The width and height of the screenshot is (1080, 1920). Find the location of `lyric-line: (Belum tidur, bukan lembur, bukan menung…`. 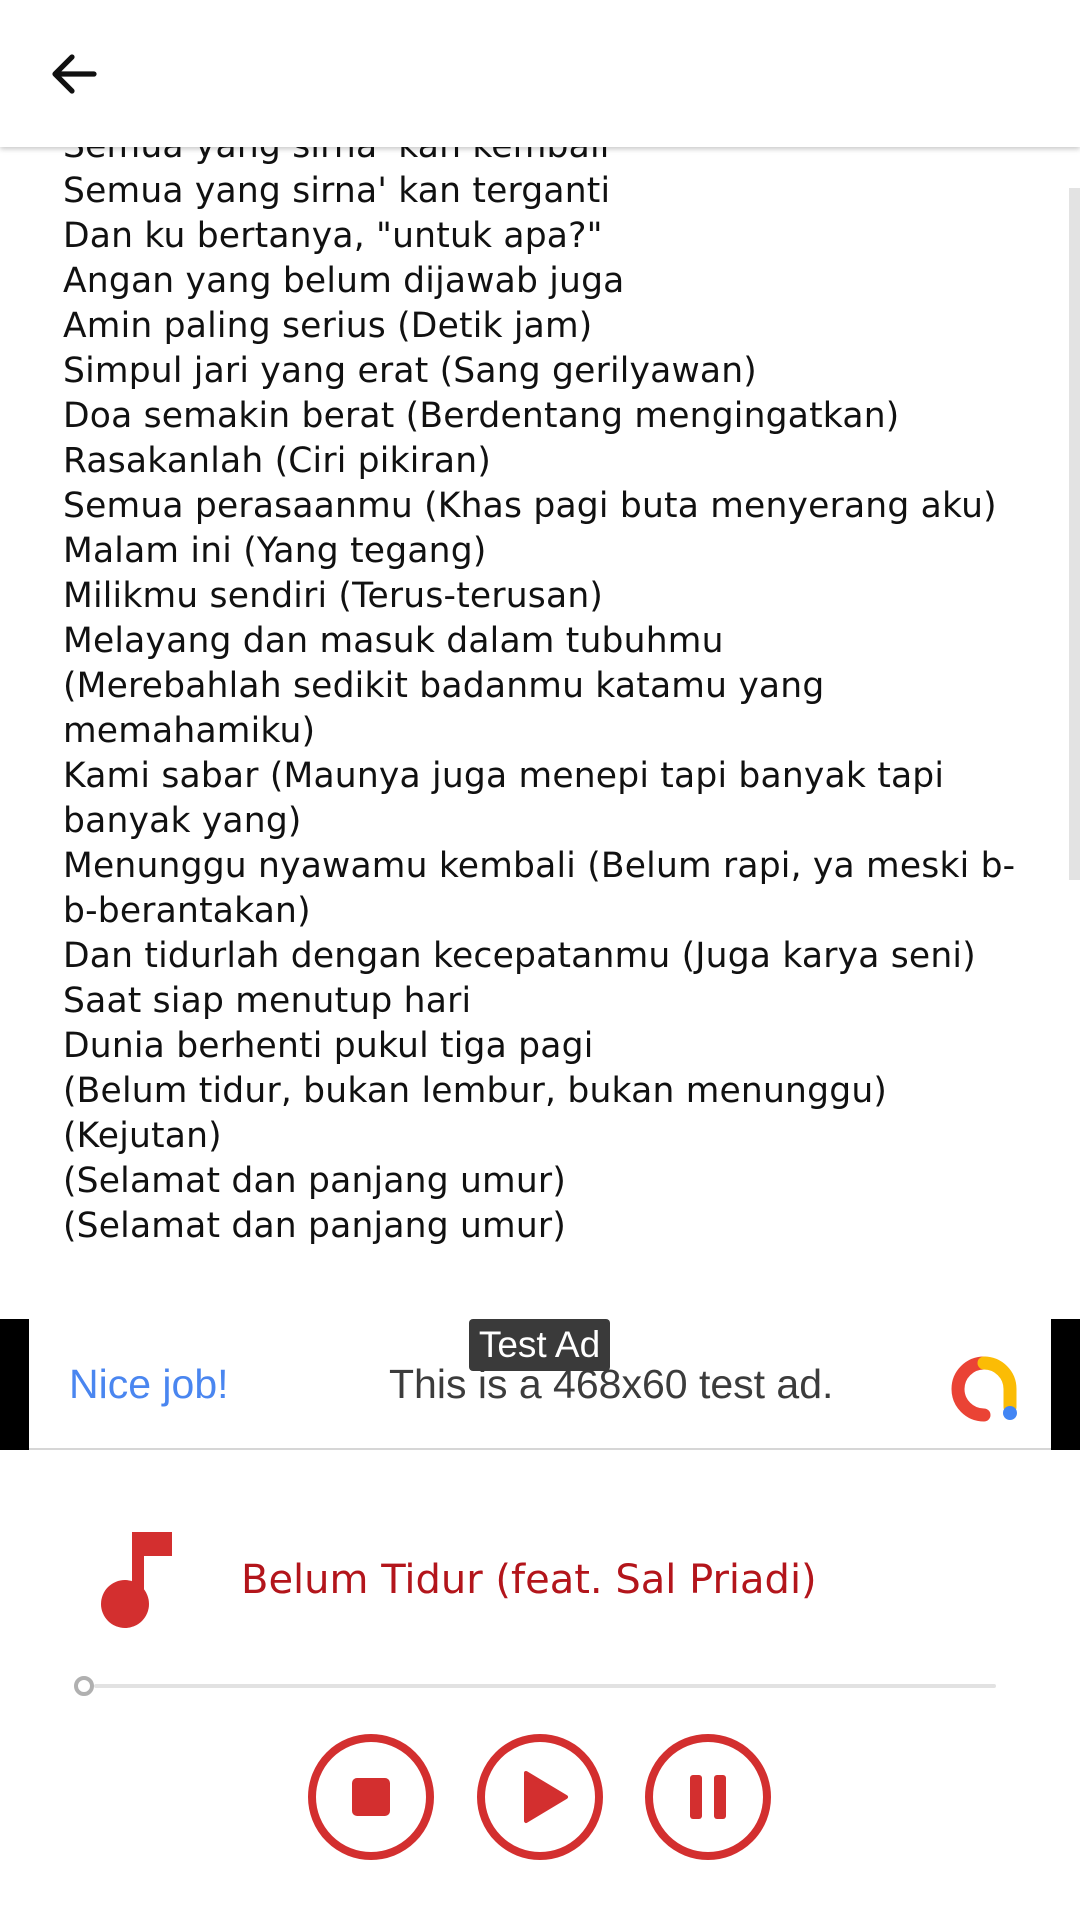

lyric-line: (Belum tidur, bukan lembur, bukan menung… is located at coordinates (475, 1091).